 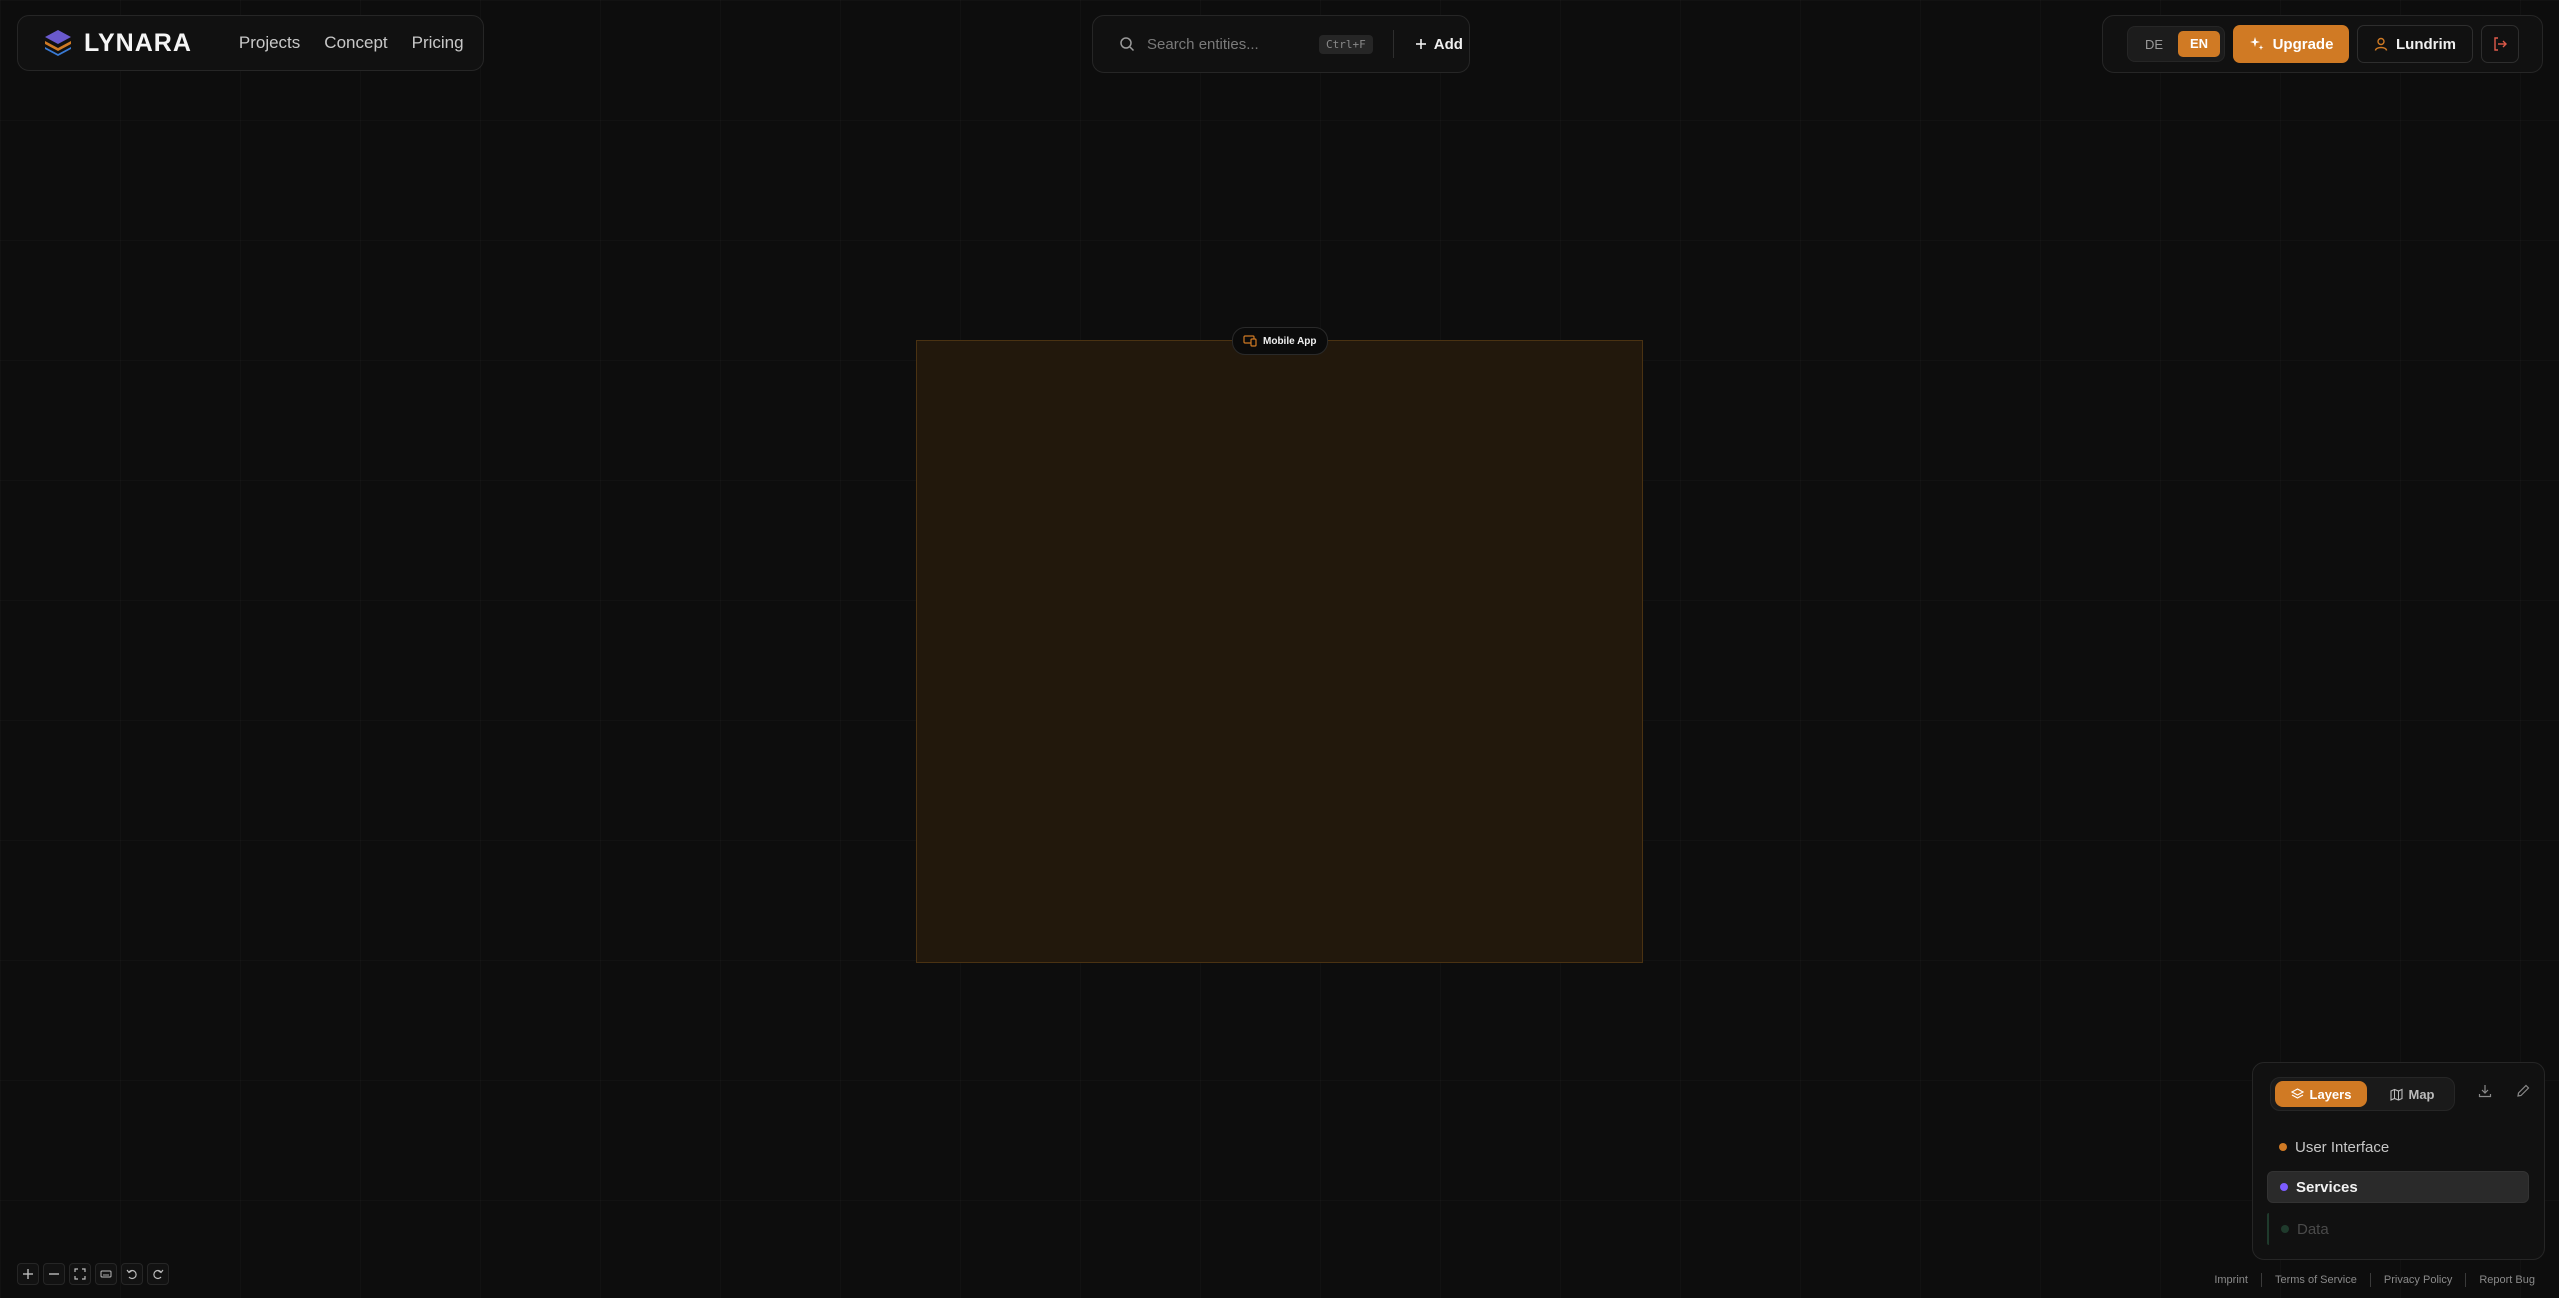 I want to click on layer-services: Services, so click(x=2398, y=1187).